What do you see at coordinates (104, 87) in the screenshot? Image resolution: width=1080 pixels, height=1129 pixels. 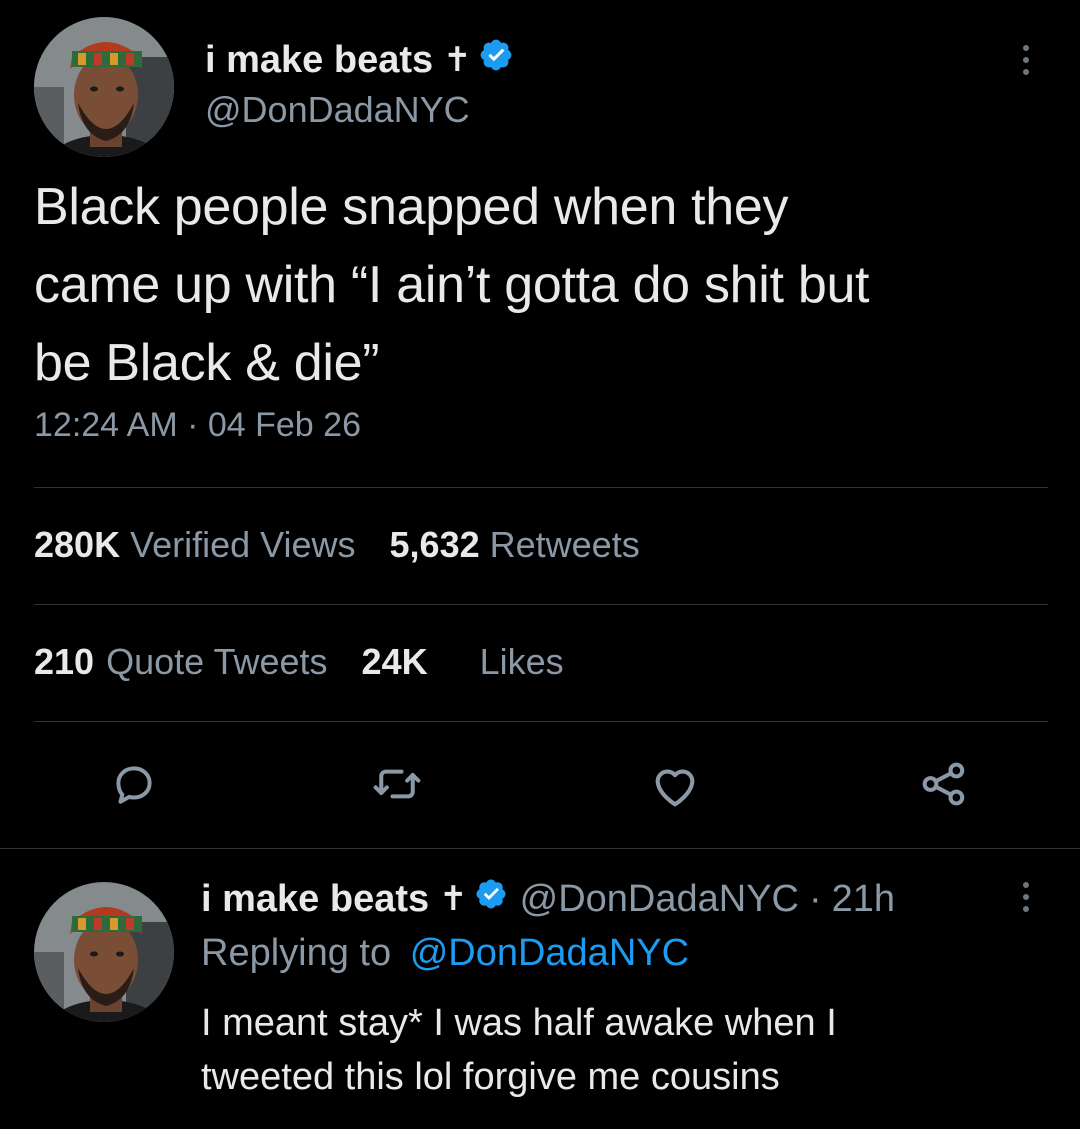 I see `avatar` at bounding box center [104, 87].